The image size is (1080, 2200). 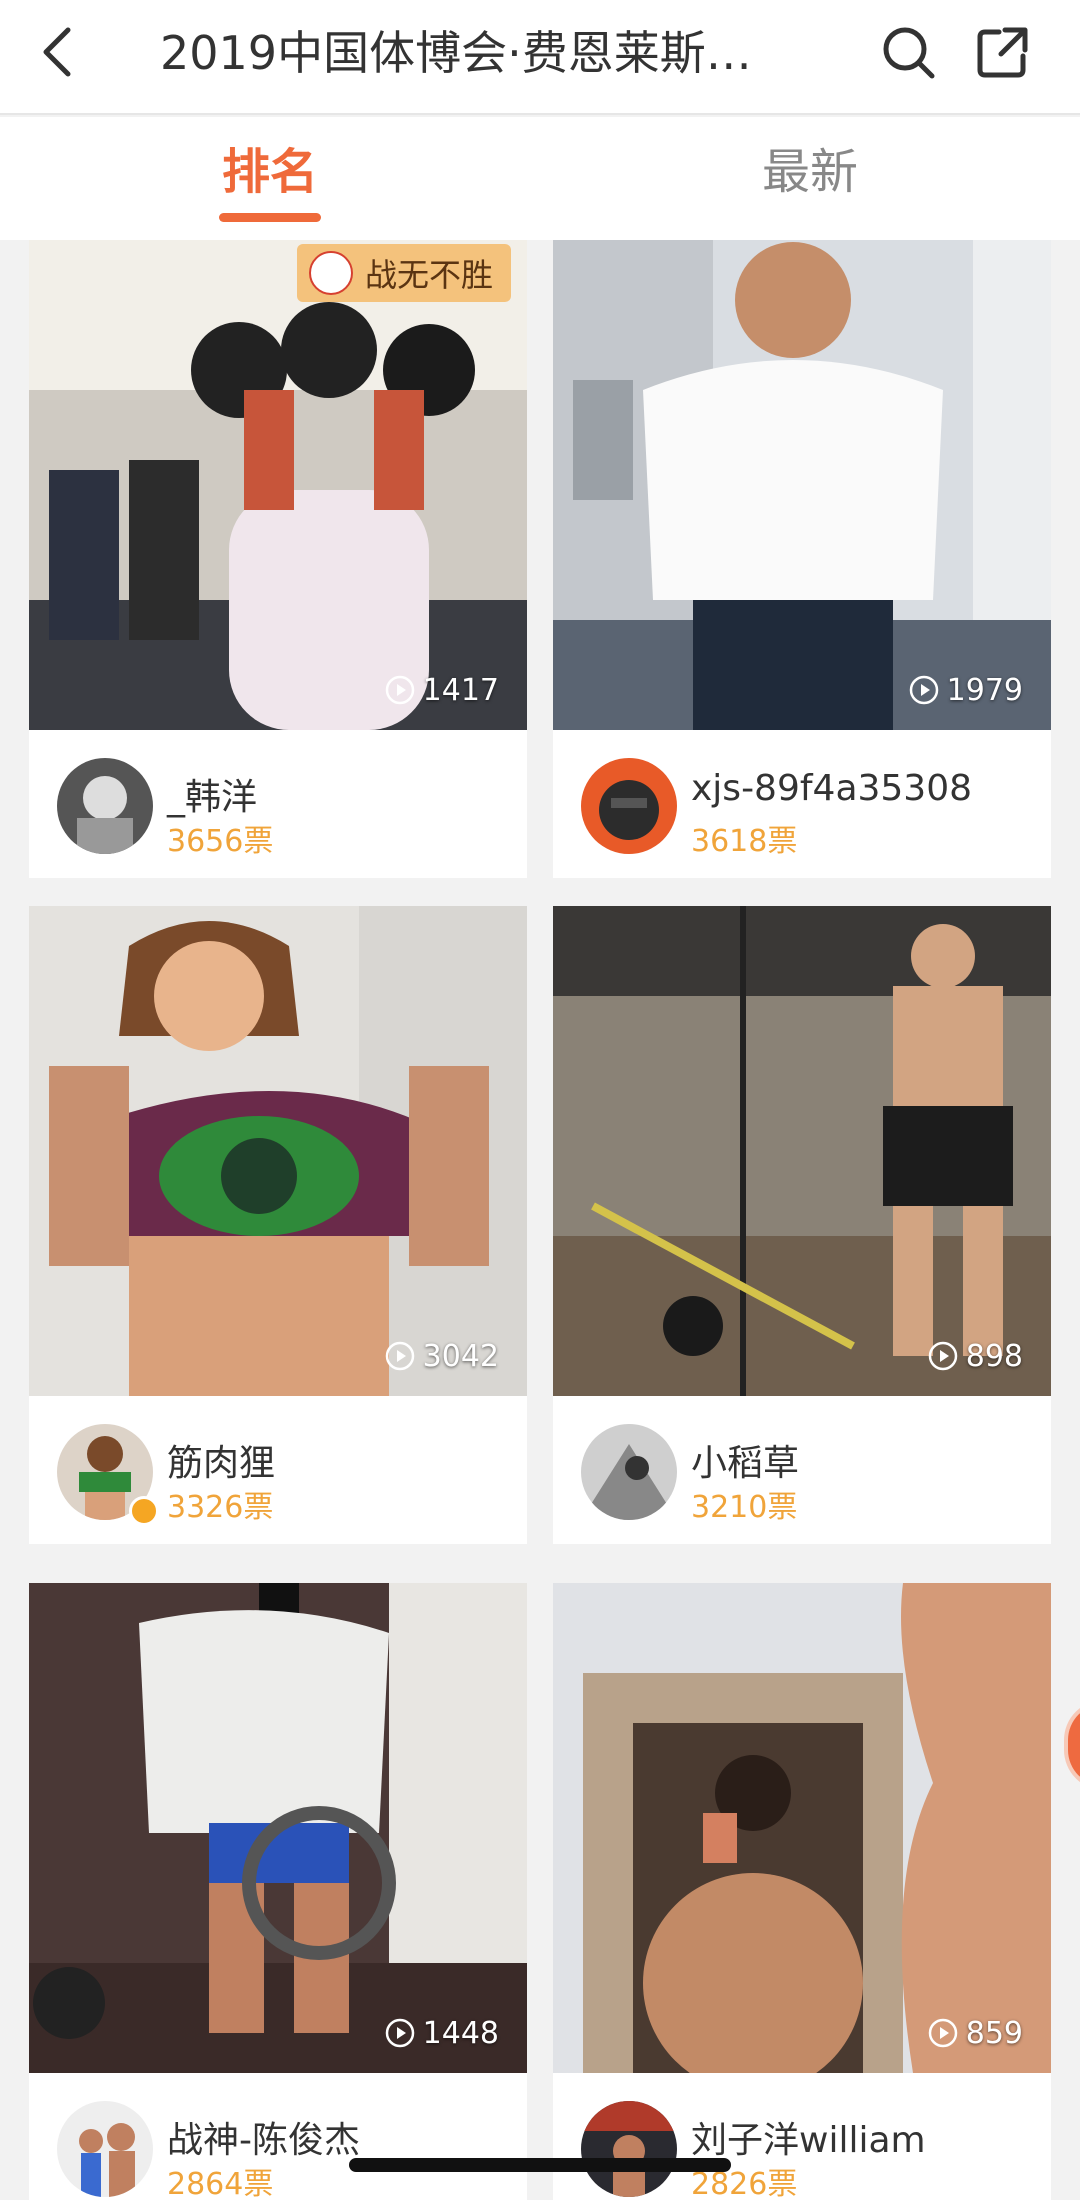 What do you see at coordinates (278, 1471) in the screenshot?
I see `author-info: 筋肉狸 3326票` at bounding box center [278, 1471].